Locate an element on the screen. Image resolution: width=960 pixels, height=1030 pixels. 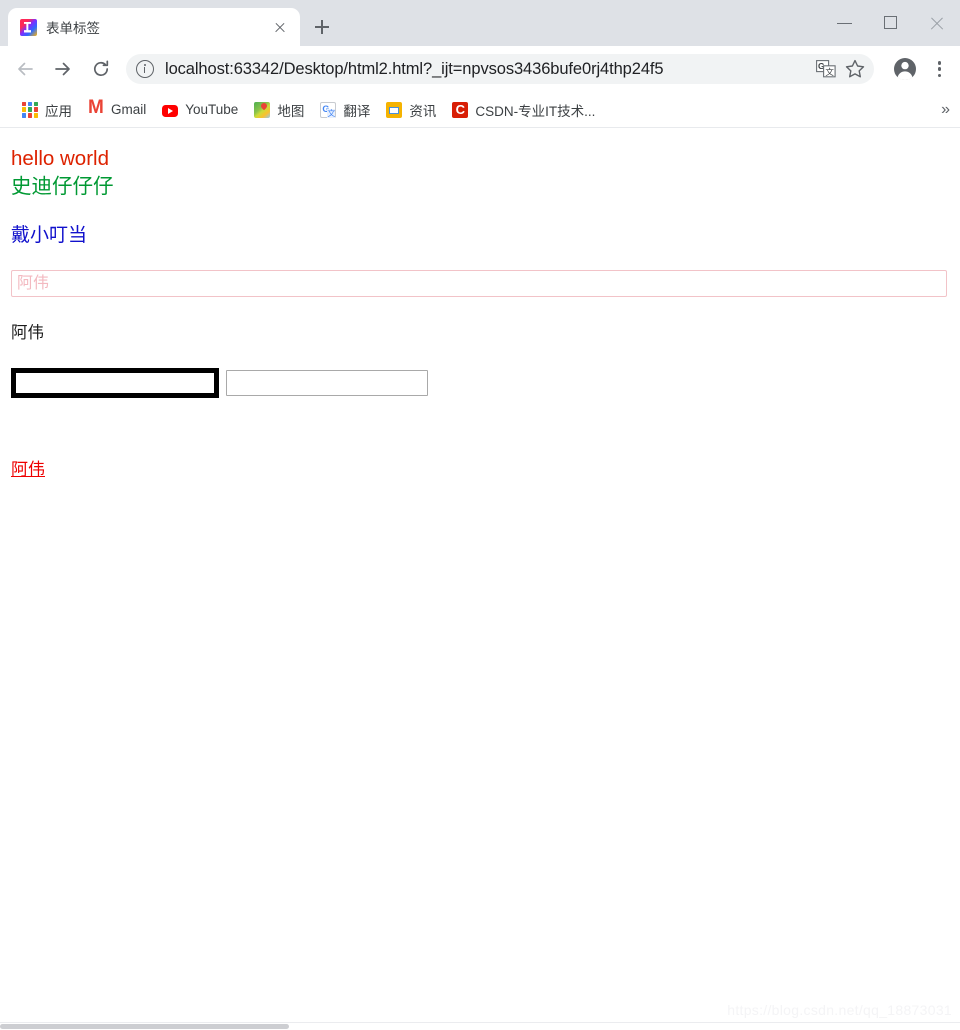
translate-icon: G 文 is located at coordinates (826, 69).